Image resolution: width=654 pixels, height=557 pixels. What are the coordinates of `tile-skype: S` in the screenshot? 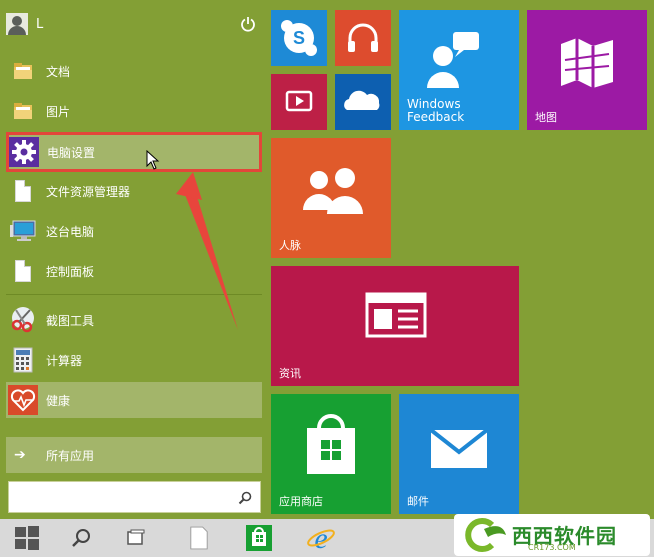 It's located at (299, 38).